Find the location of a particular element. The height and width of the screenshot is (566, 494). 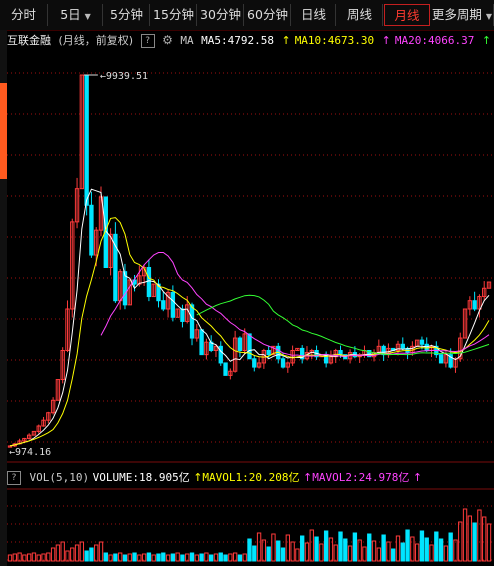

low-price-label: ←974.16 is located at coordinates (30, 452).